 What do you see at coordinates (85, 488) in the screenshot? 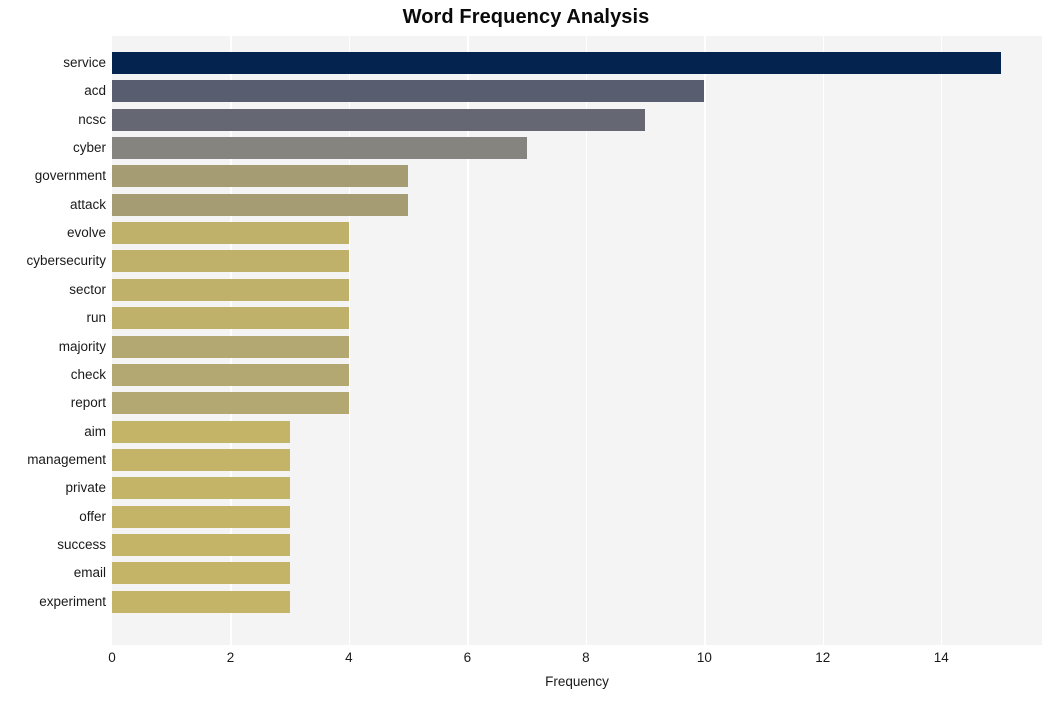
I see `y-tick-label: private` at bounding box center [85, 488].